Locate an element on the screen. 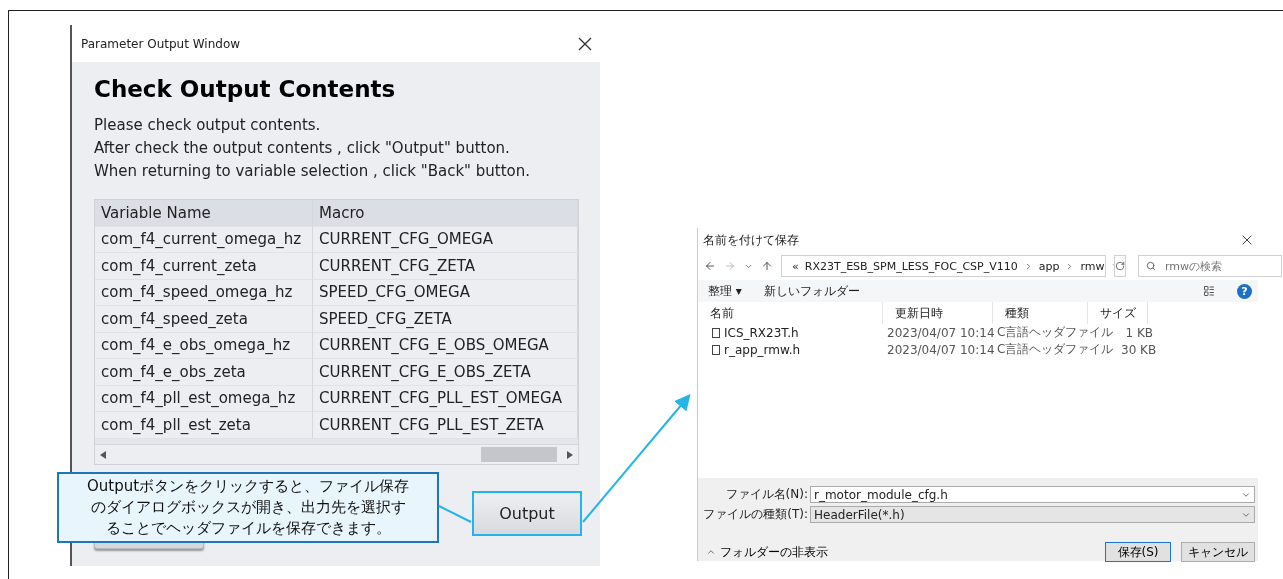 This screenshot has width=1283, height=579. table-cell: com_f4_pll_est_omega_hz is located at coordinates (204, 398).